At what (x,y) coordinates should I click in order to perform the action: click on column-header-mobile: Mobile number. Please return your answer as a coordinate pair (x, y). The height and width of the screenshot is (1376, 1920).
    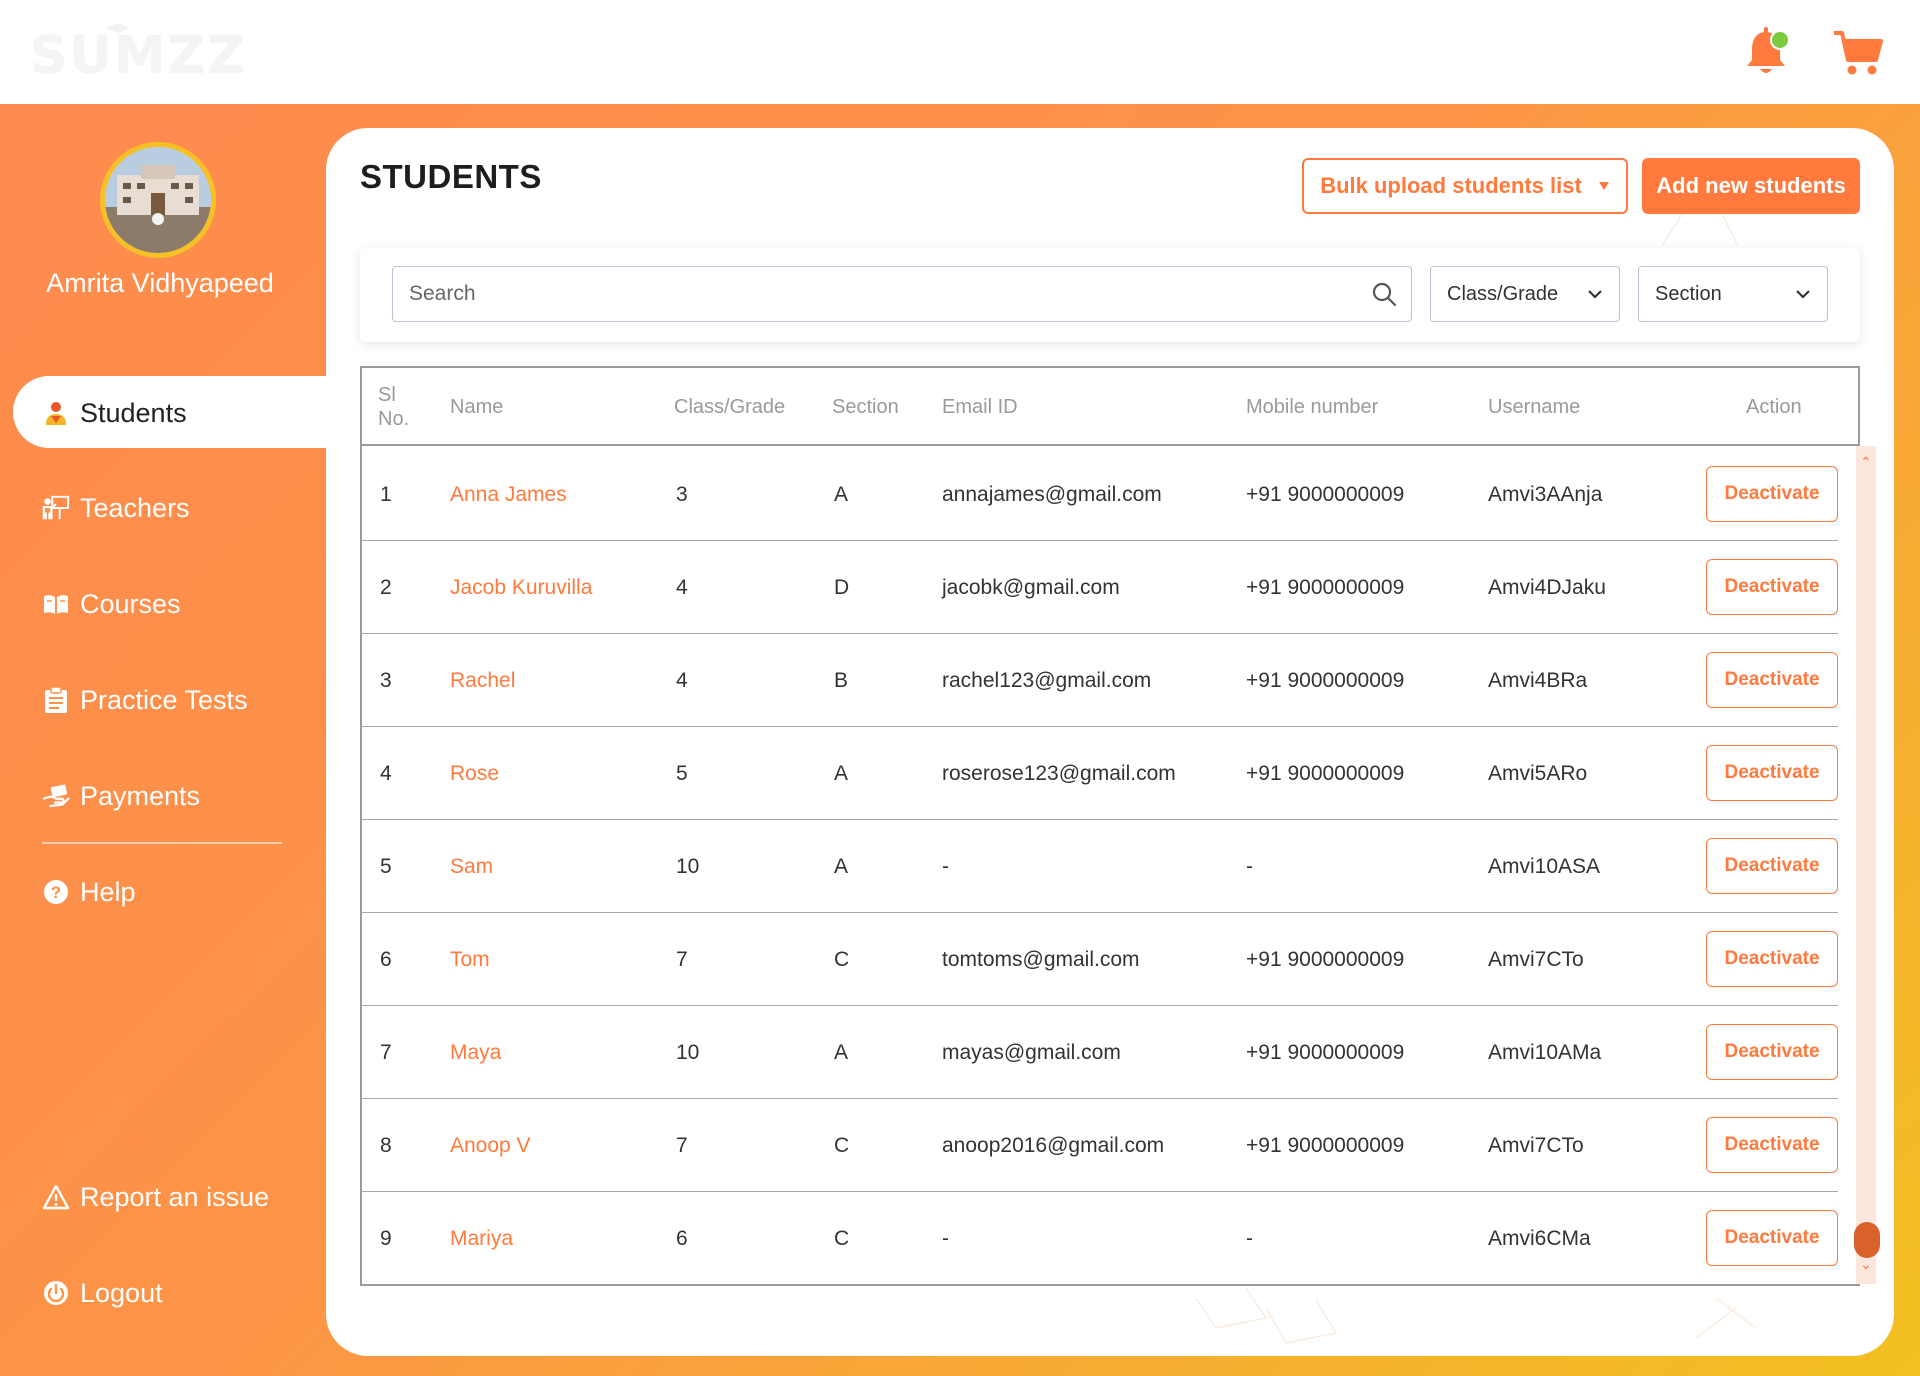
    Looking at the image, I should click on (1312, 406).